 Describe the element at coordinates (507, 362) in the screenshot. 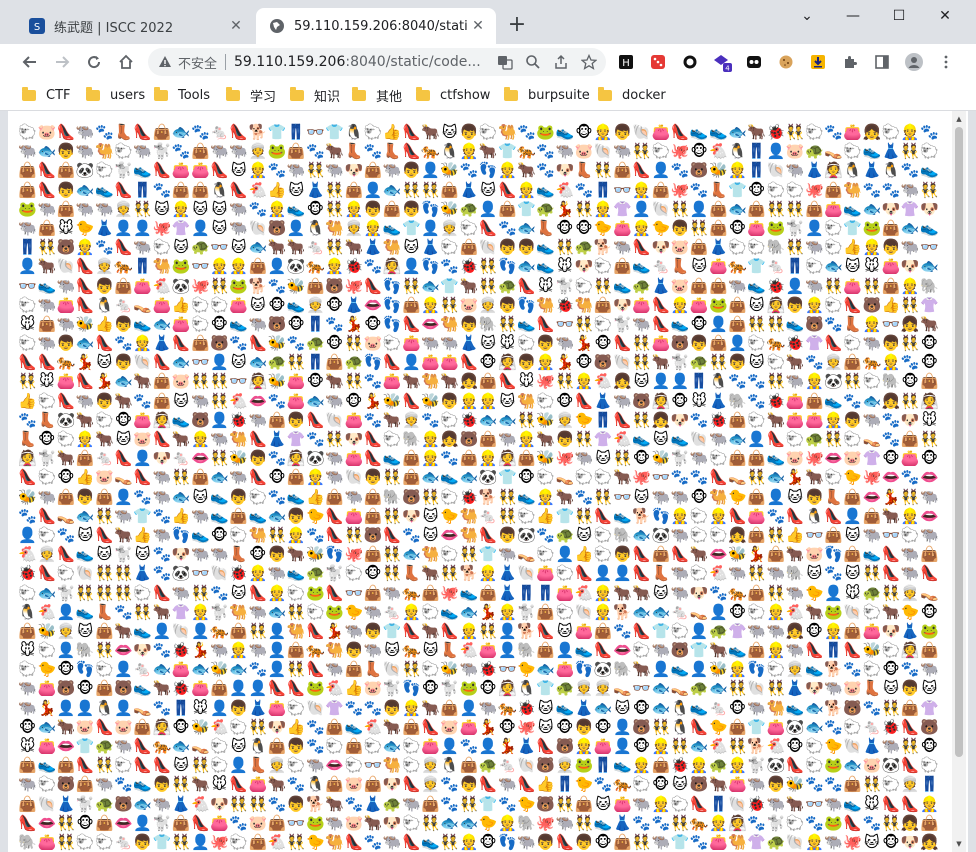

I see `emoji-glyph: 👰` at that location.